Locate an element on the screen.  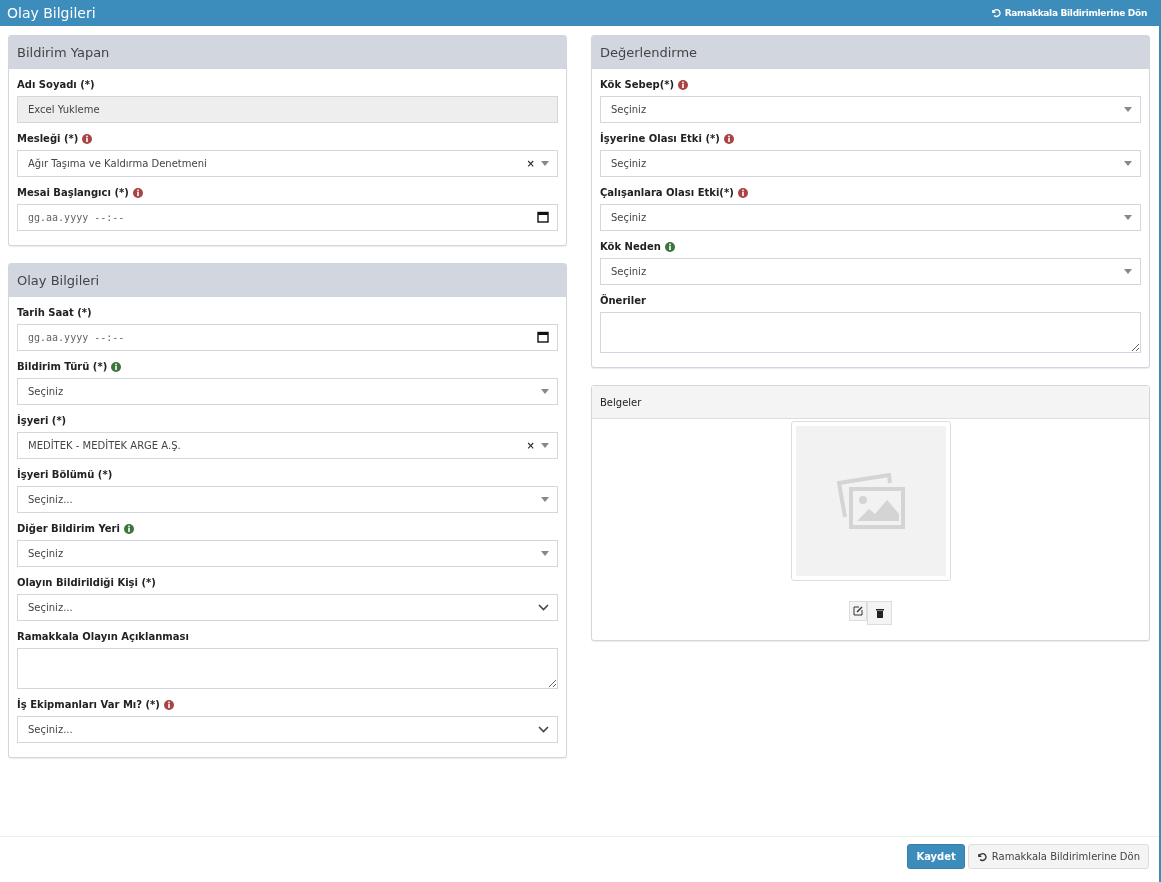
page-title: Olay Bilgileri is located at coordinates (51, 13).